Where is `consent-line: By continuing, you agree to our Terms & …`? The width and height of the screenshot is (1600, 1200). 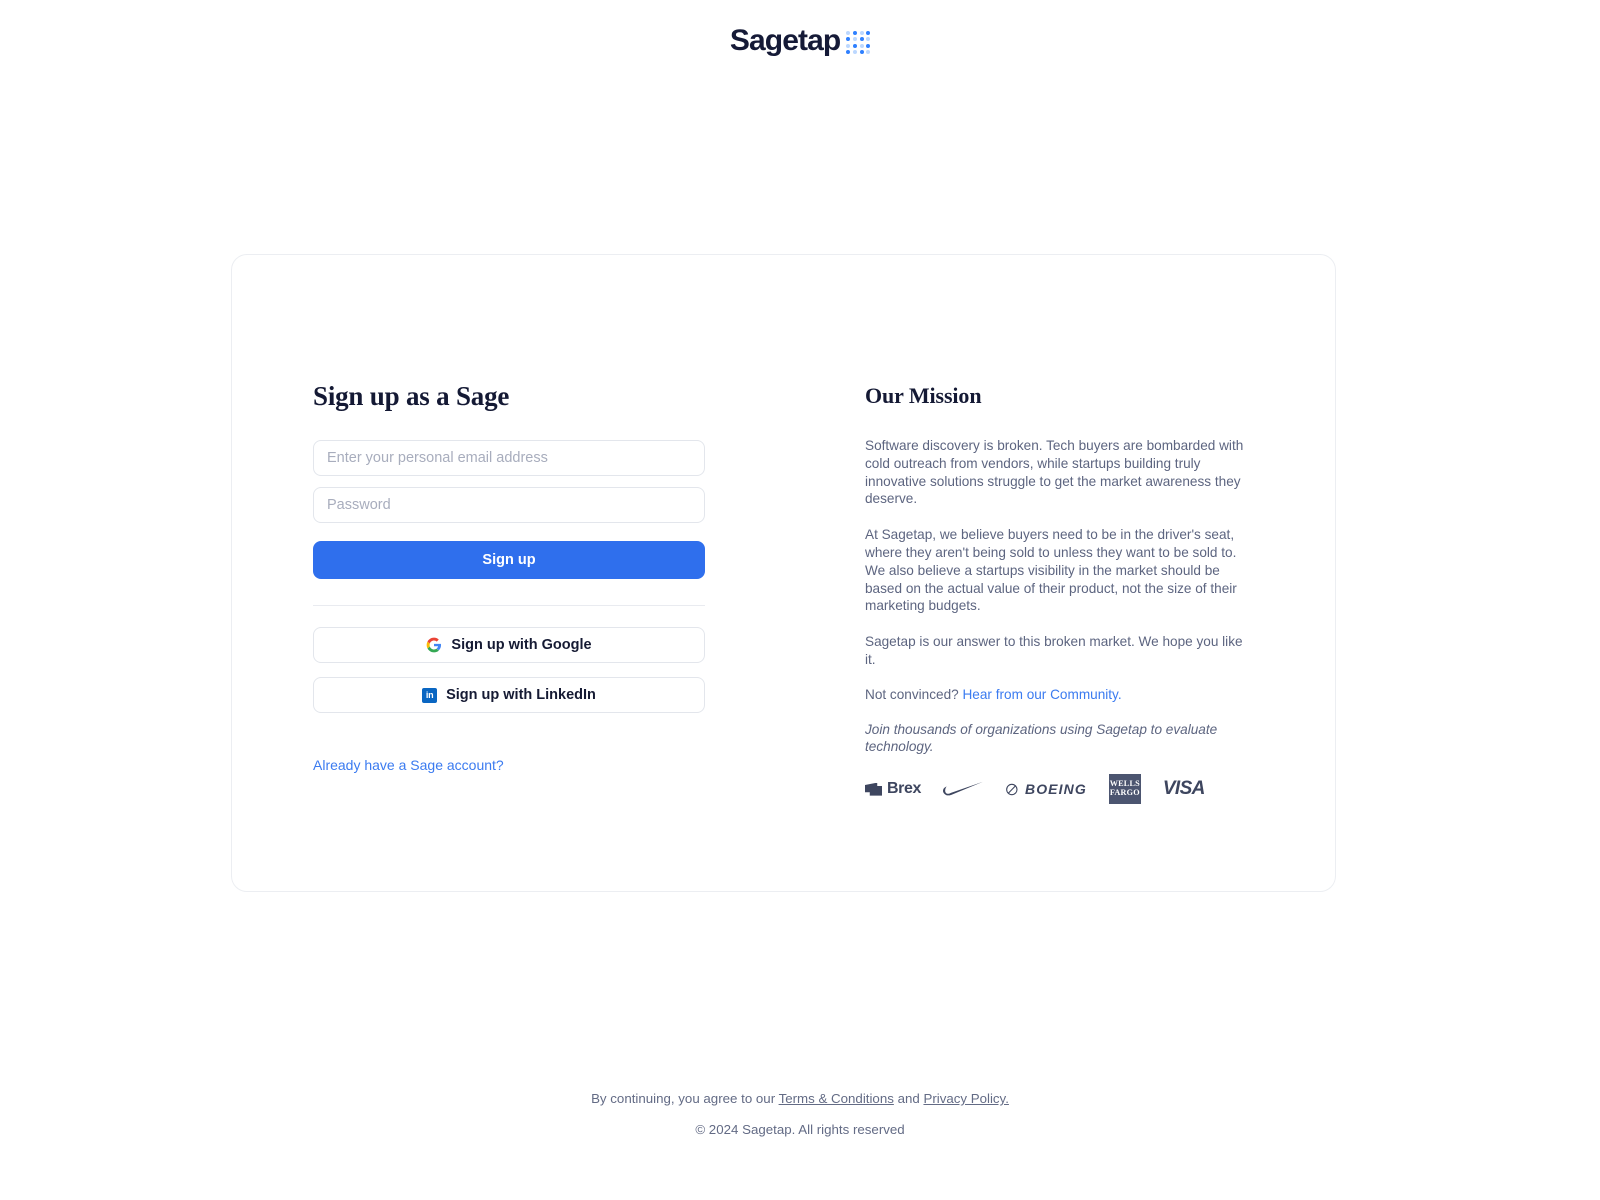 consent-line: By continuing, you agree to our Terms & … is located at coordinates (800, 1099).